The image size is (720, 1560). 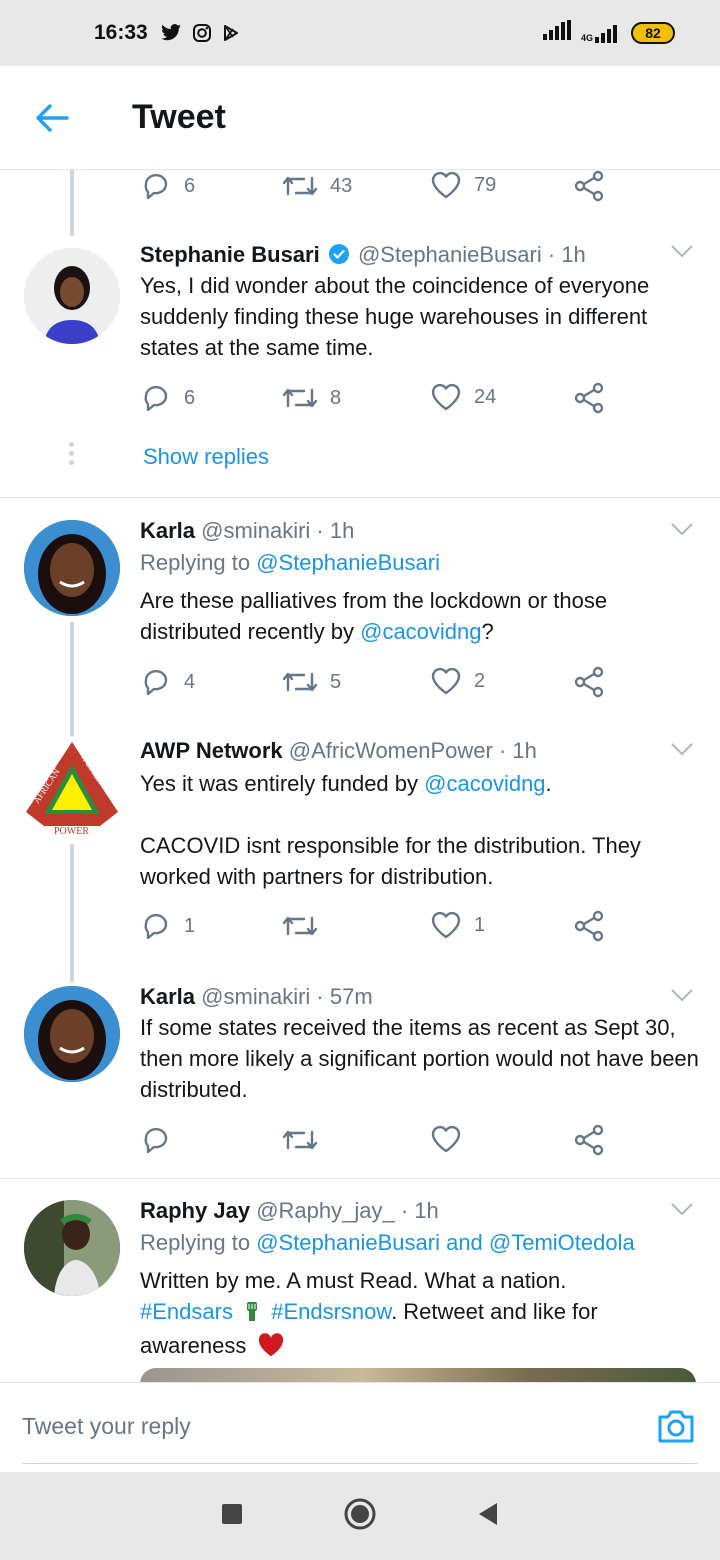 I want to click on reply-input: Tweet your reply, so click(x=106, y=1426).